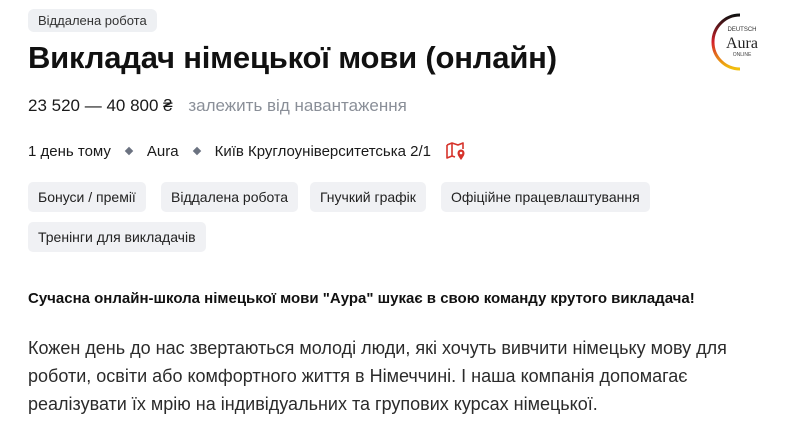 The image size is (794, 423). Describe the element at coordinates (100, 105) in the screenshot. I see `salary-range: 23 520 — 40 800 ₴` at that location.